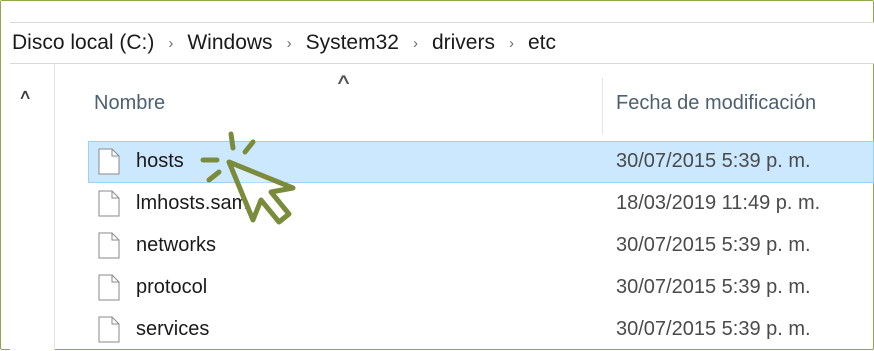  What do you see at coordinates (129, 103) in the screenshot?
I see `column-header-name: Nombre` at bounding box center [129, 103].